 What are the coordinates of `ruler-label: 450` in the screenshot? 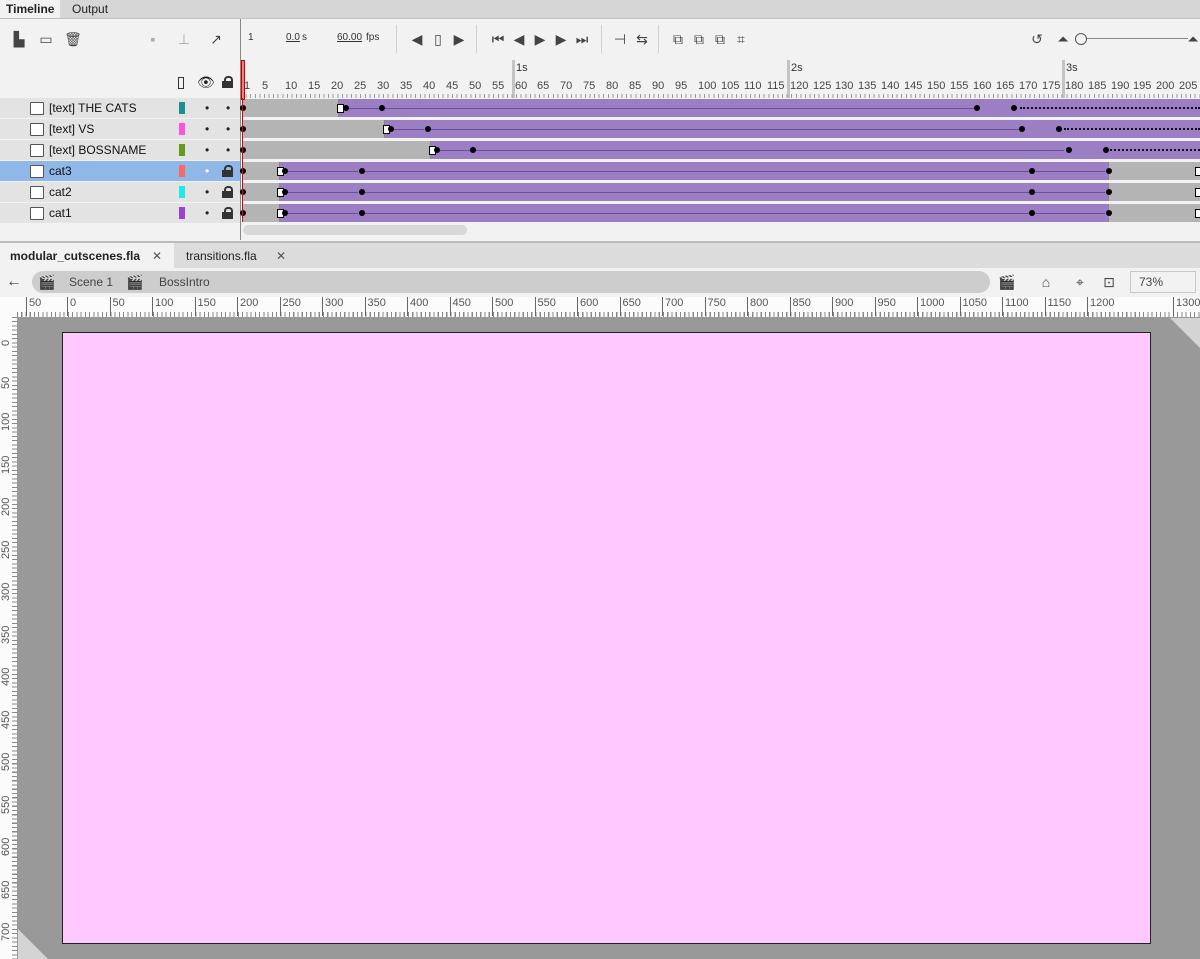 It's located at (460, 306).